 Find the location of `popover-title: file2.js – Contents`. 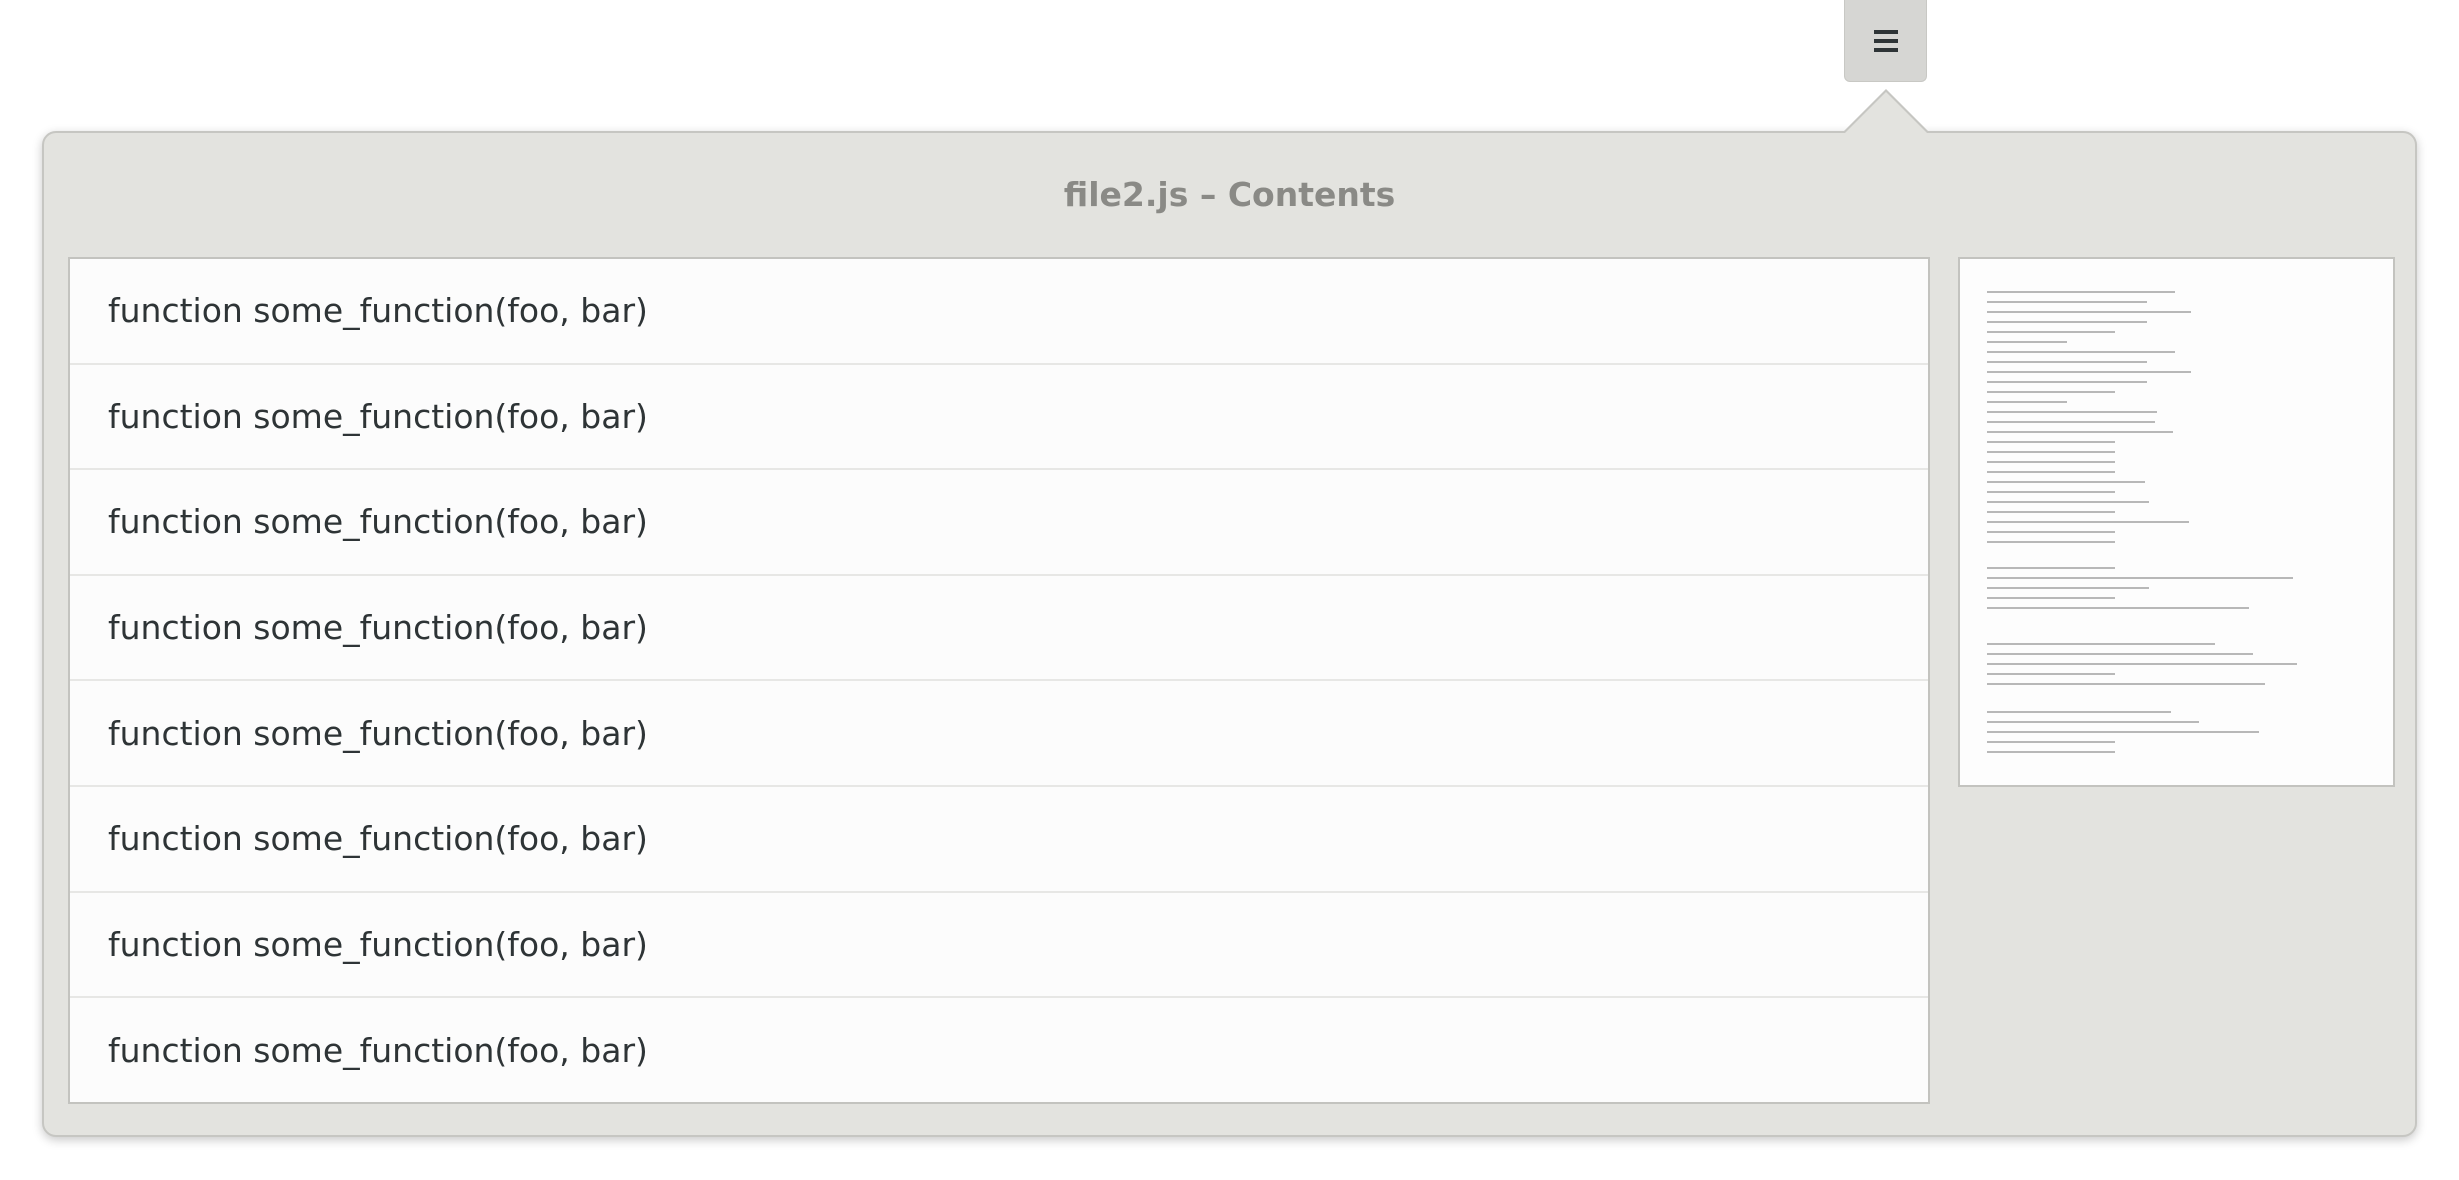

popover-title: file2.js – Contents is located at coordinates (1229, 194).